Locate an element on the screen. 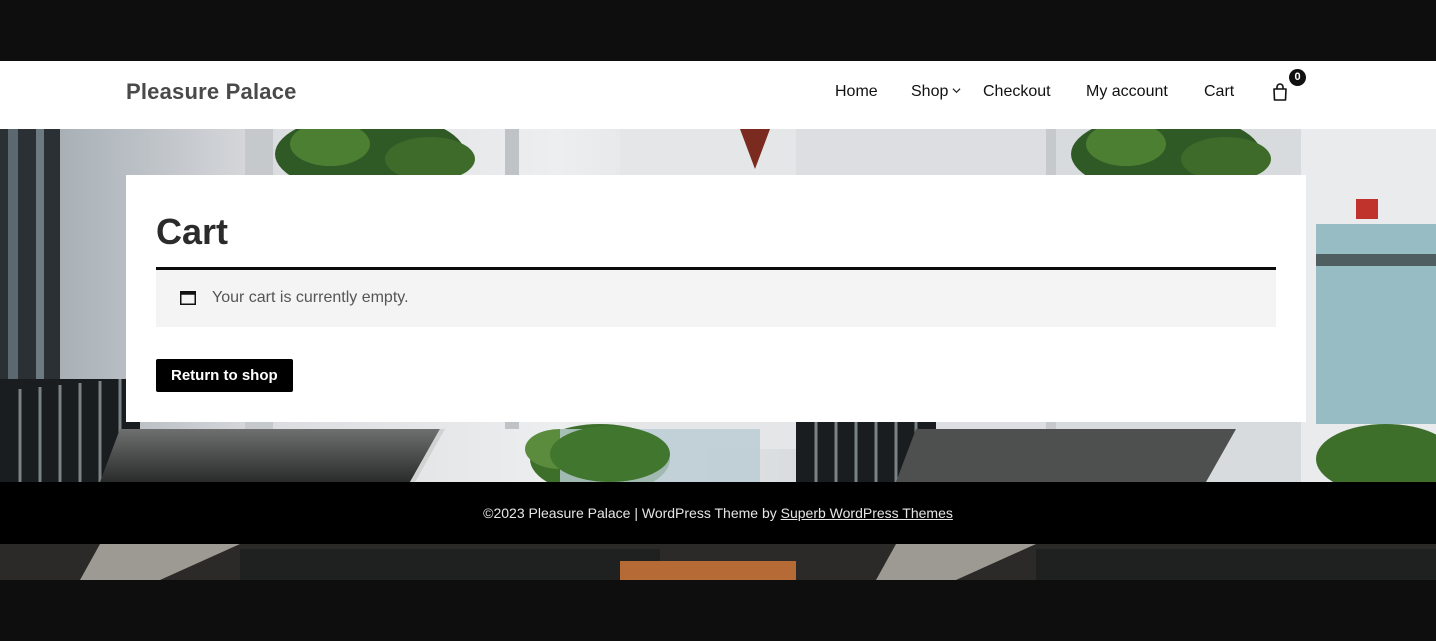 The image size is (1436, 641). nav-item-cart: Cart is located at coordinates (1219, 92).